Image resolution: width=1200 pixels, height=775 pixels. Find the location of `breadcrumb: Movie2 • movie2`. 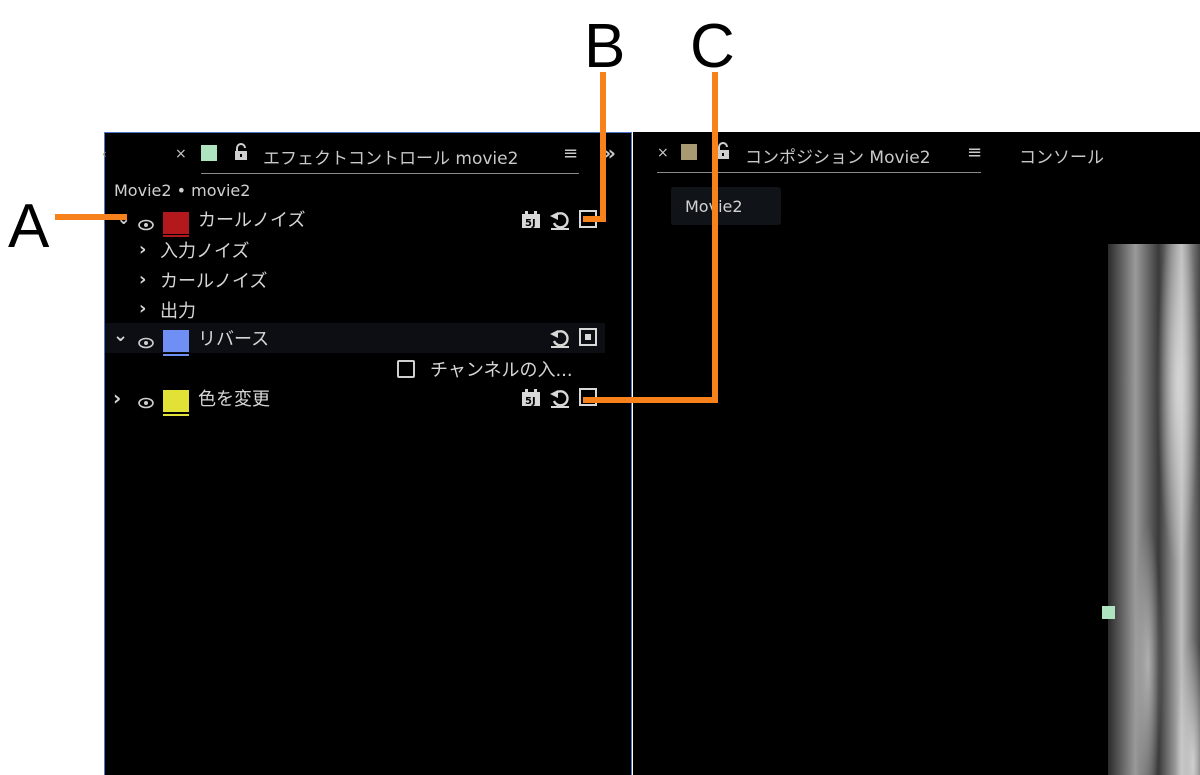

breadcrumb: Movie2 • movie2 is located at coordinates (182, 190).